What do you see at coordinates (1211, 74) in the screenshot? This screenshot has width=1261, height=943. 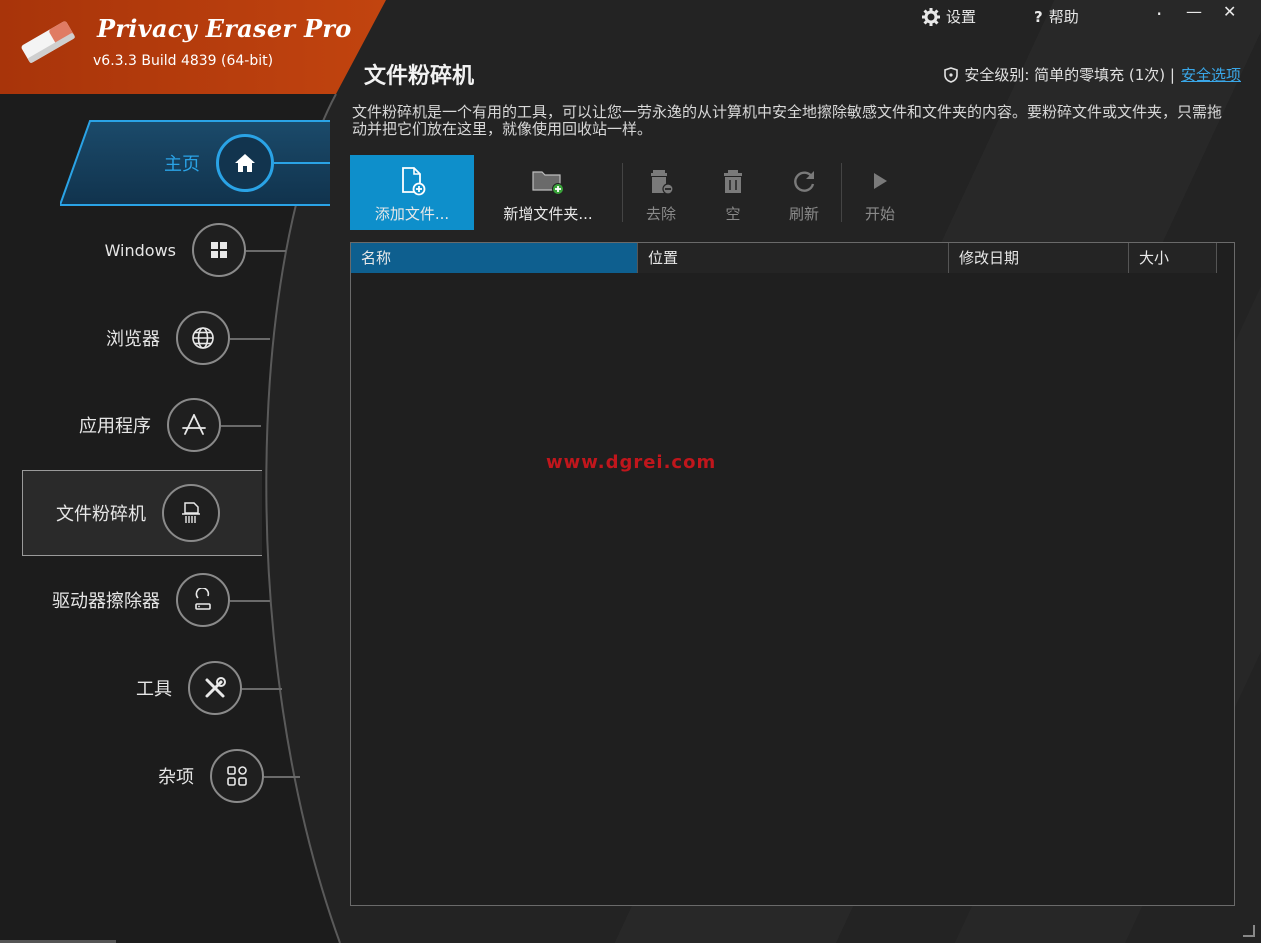 I see `security-options-link: 安全选项` at bounding box center [1211, 74].